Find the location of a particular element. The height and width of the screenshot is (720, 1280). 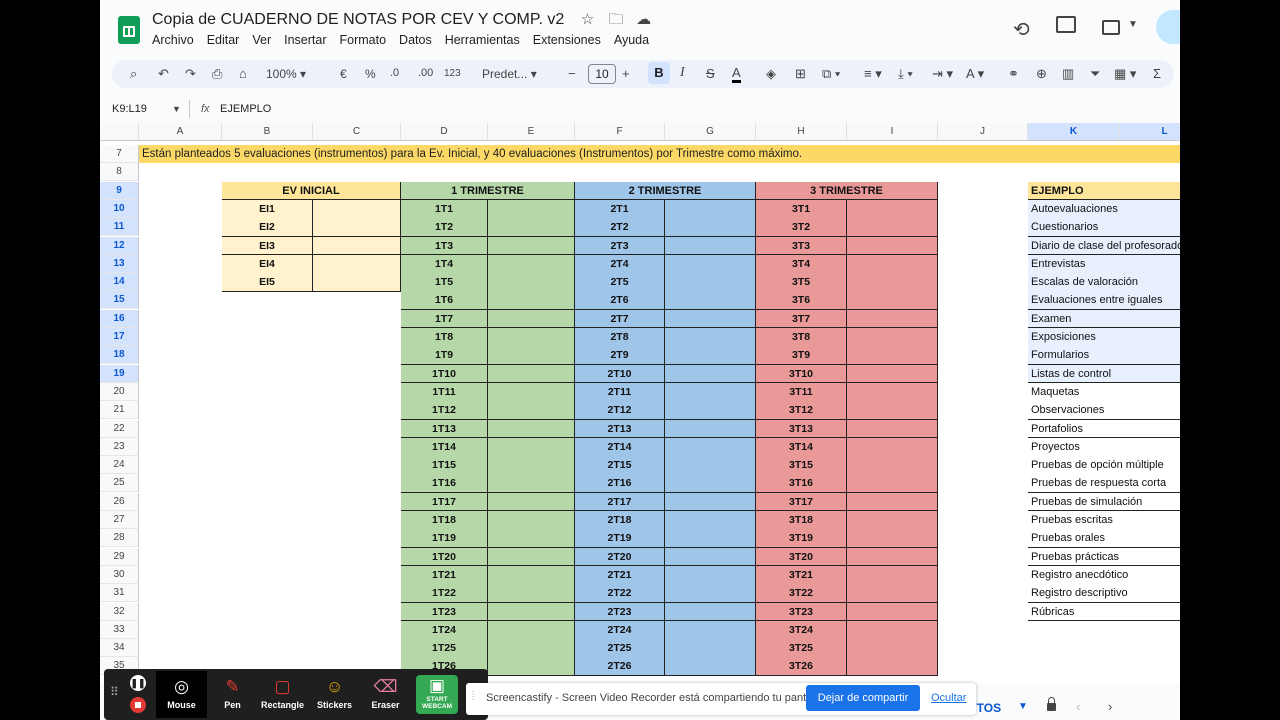

castify-tool-1: ✎ Pen is located at coordinates (232, 694).